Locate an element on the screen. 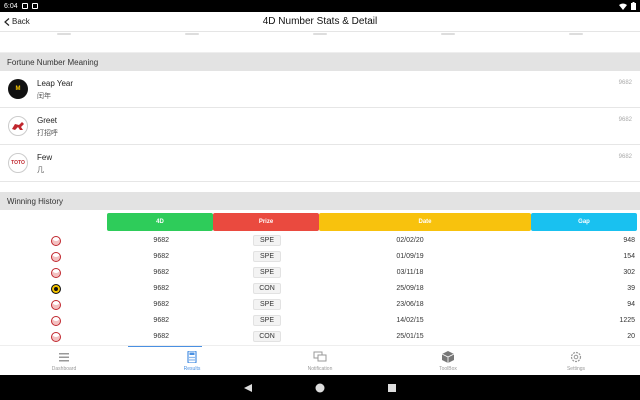 This screenshot has width=640, height=400. history-section-header: Winning History is located at coordinates (320, 201).